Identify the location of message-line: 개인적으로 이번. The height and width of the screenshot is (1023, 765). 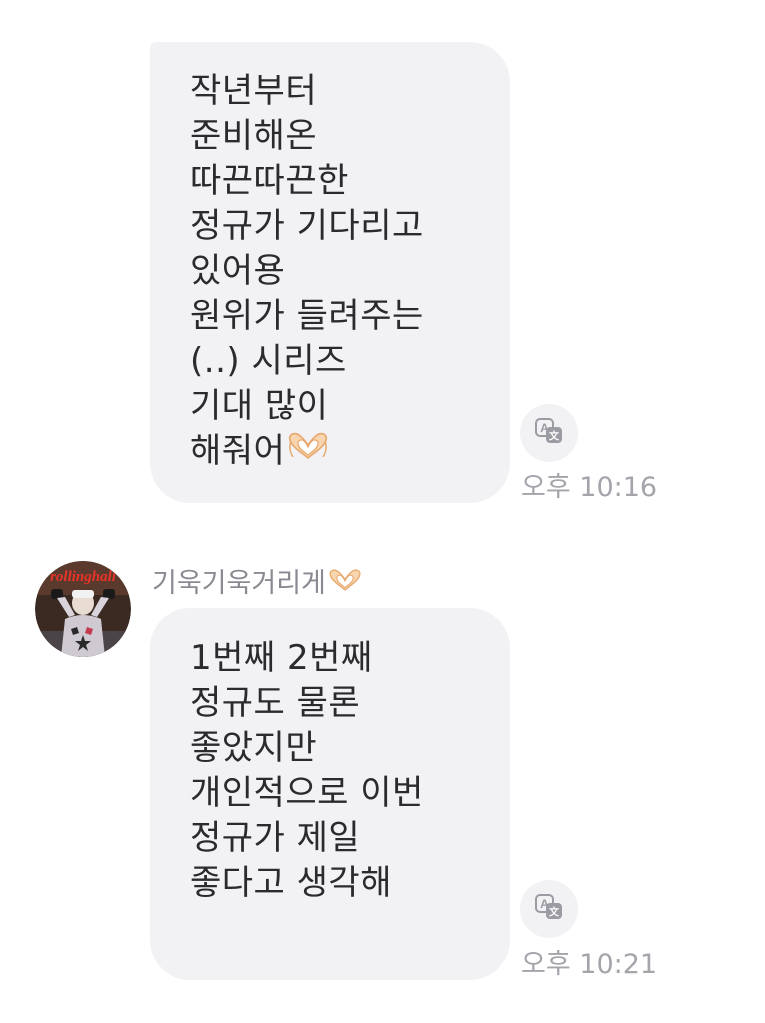
(307, 793).